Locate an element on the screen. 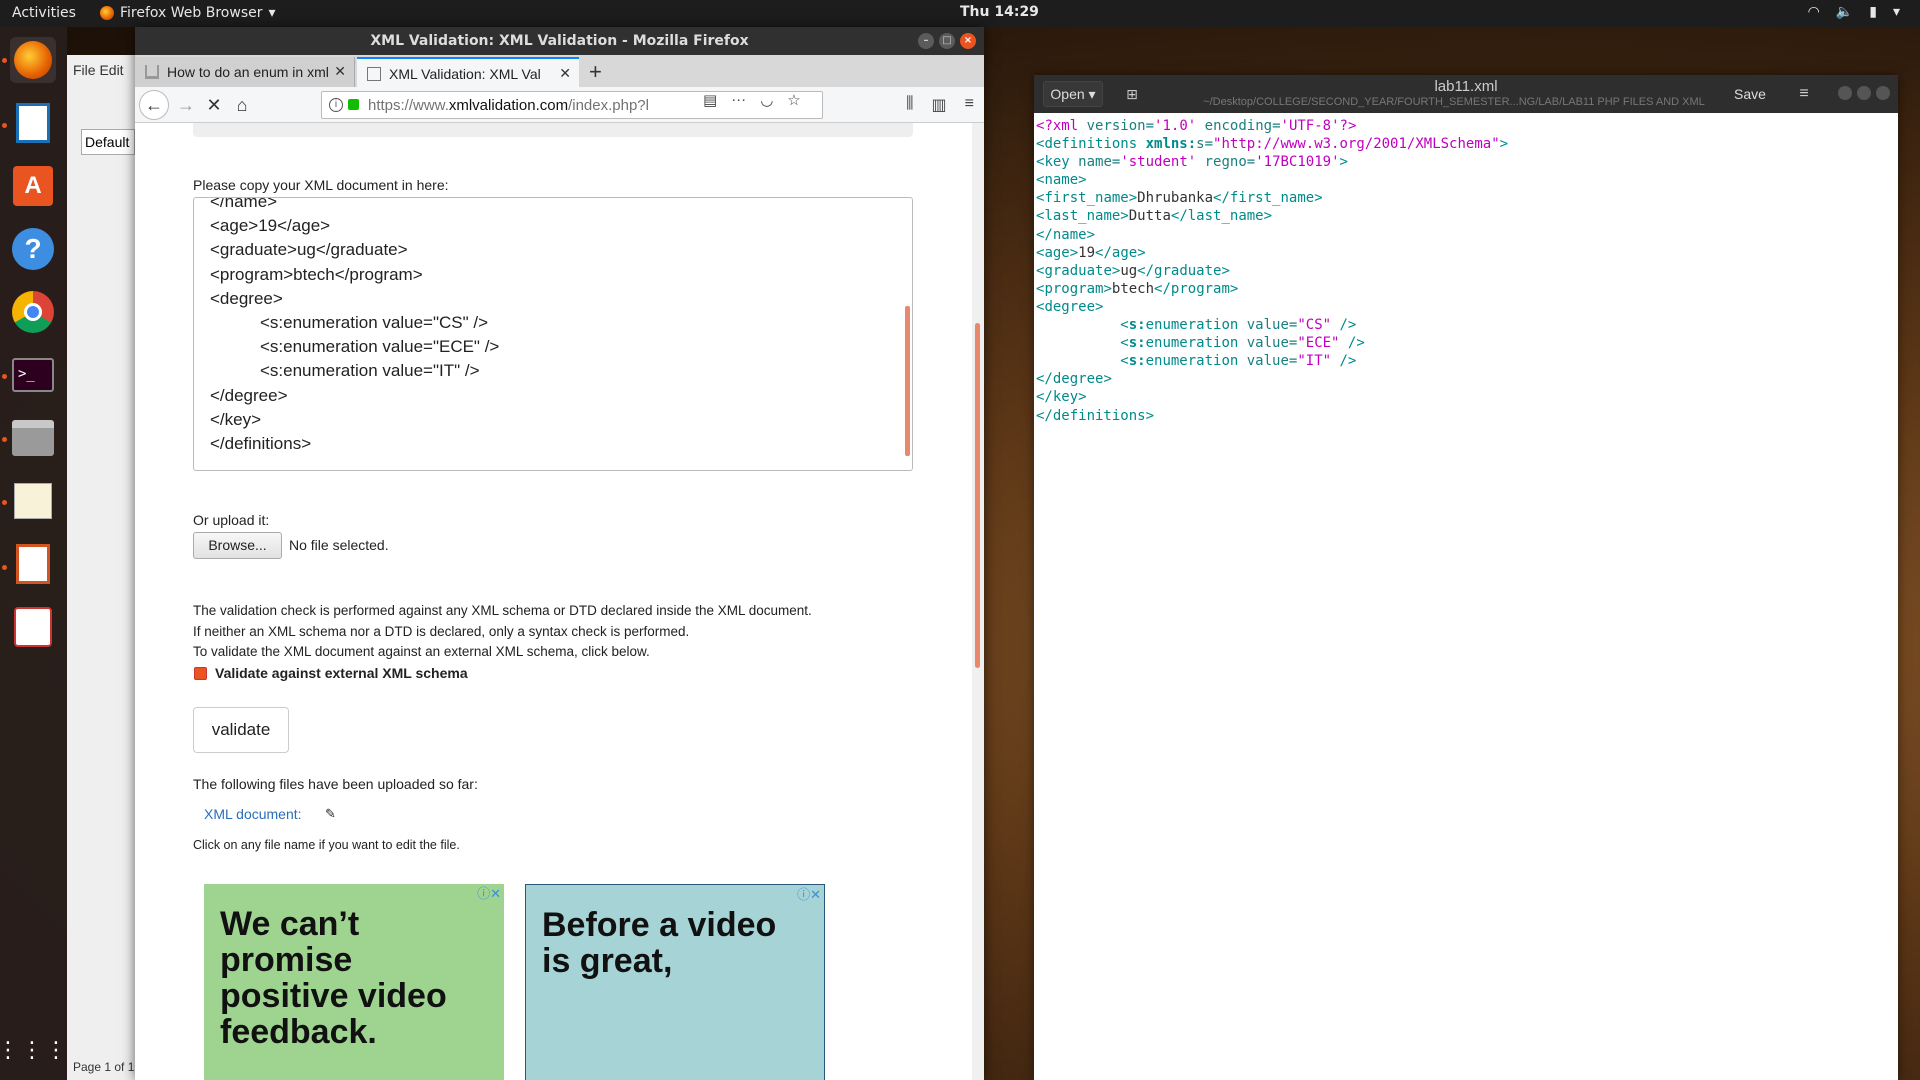 This screenshot has width=1920, height=1080. clock: Thu 14:29 is located at coordinates (999, 12).